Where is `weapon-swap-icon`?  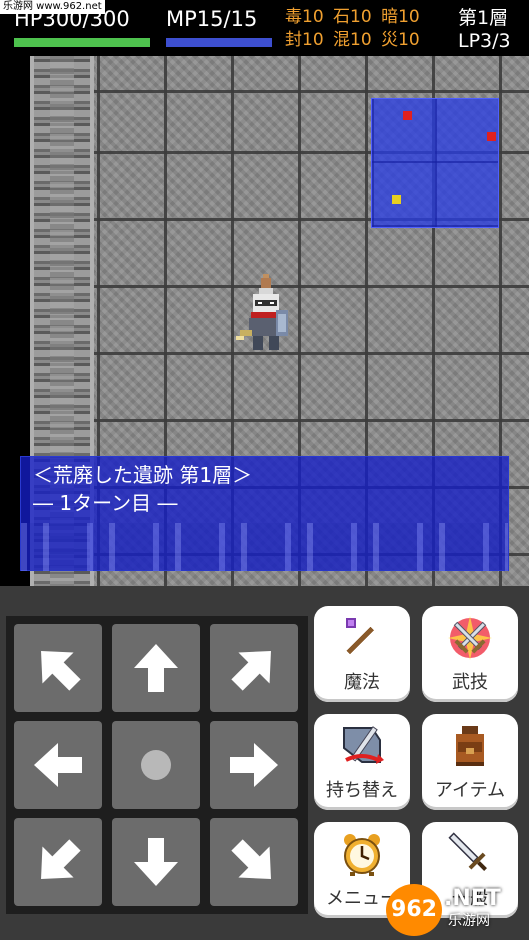 weapon-swap-icon is located at coordinates (363, 745).